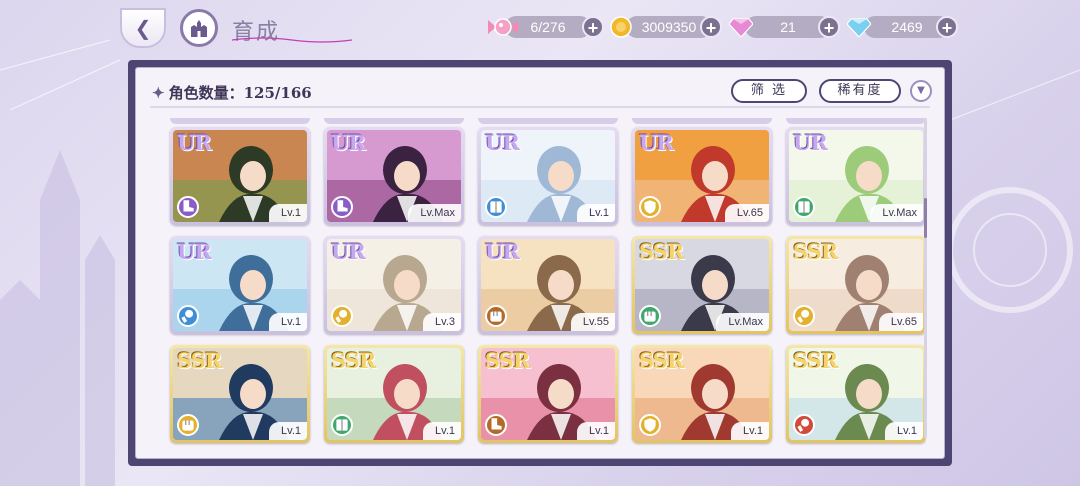  What do you see at coordinates (907, 27) in the screenshot?
I see `blue-gem-value: 2469` at bounding box center [907, 27].